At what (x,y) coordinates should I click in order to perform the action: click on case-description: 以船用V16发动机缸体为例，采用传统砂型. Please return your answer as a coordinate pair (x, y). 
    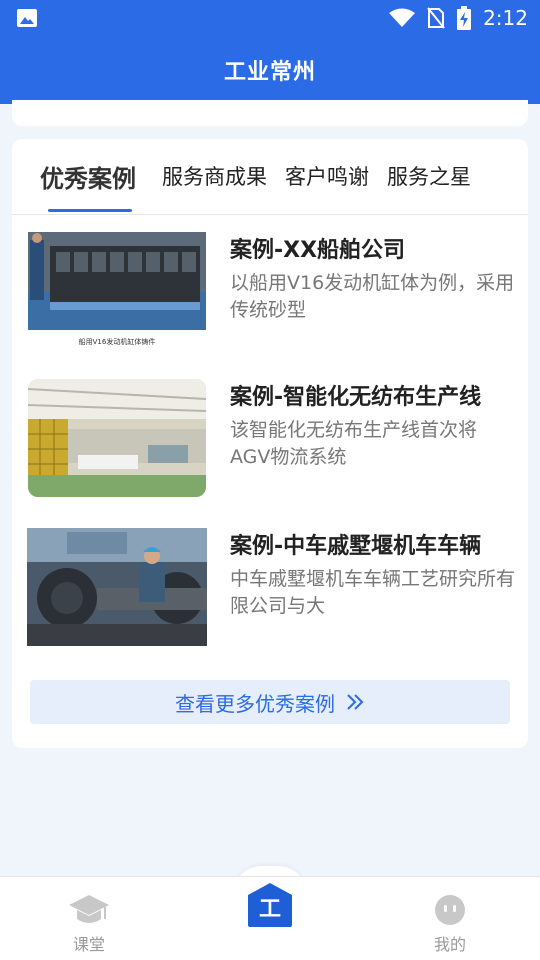
    Looking at the image, I should click on (372, 296).